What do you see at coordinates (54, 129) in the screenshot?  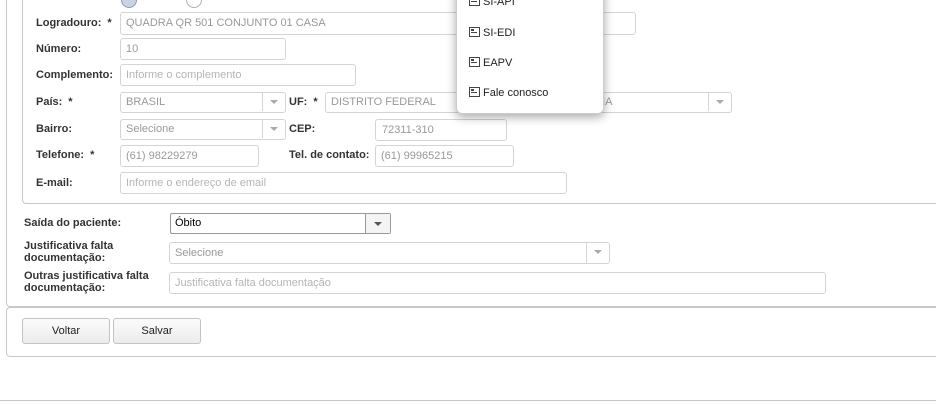 I see `bairro-label: Bairro:` at bounding box center [54, 129].